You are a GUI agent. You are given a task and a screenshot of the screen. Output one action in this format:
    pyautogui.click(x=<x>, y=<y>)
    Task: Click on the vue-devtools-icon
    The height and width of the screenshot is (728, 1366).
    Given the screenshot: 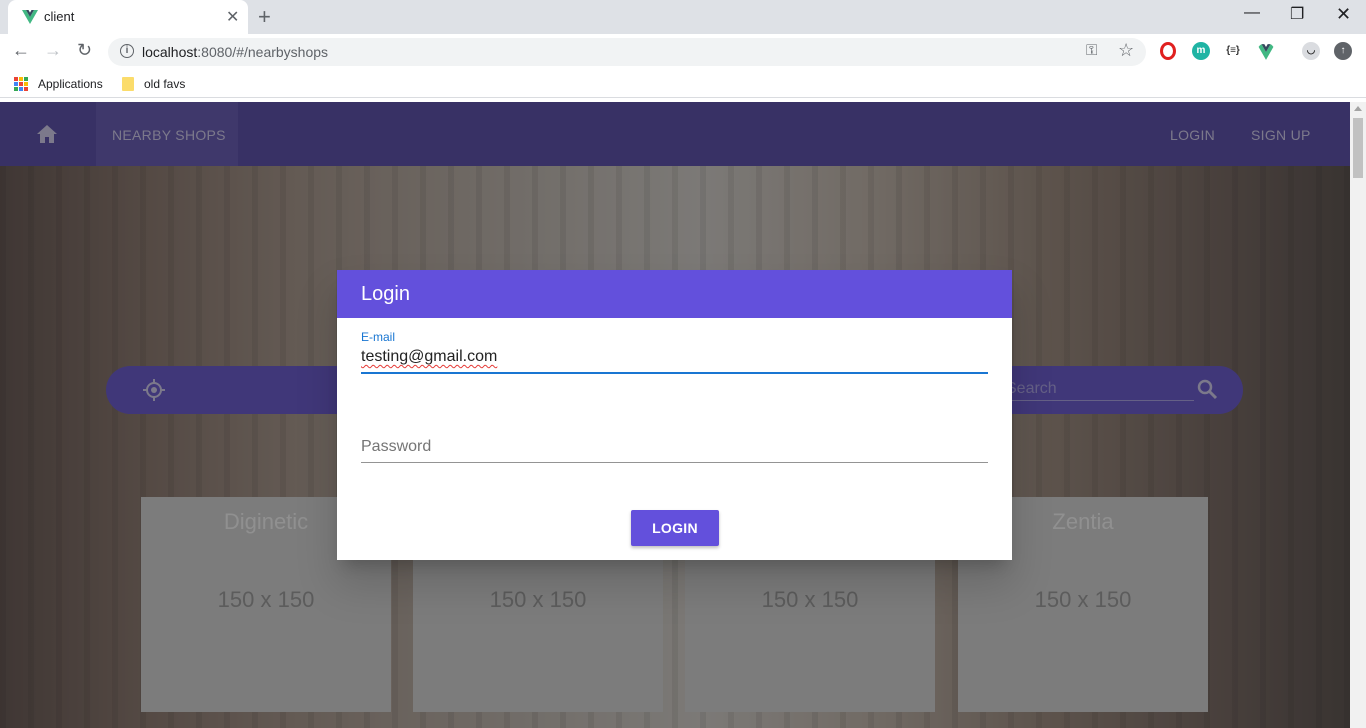 What is the action you would take?
    pyautogui.click(x=1266, y=52)
    